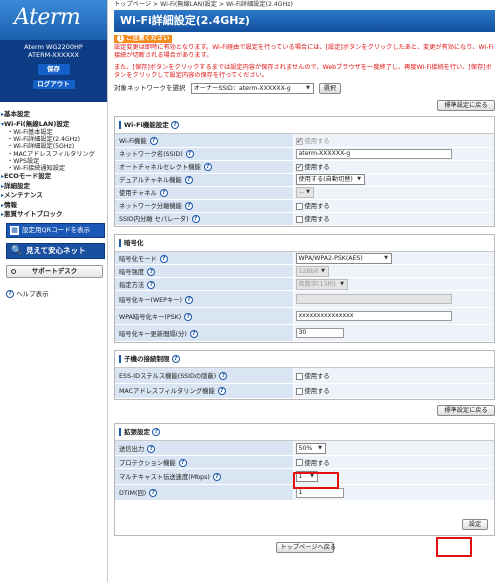  Describe the element at coordinates (304, 126) in the screenshot. I see `wifi-section-header: Wi-Fi機能設定 ?` at that location.